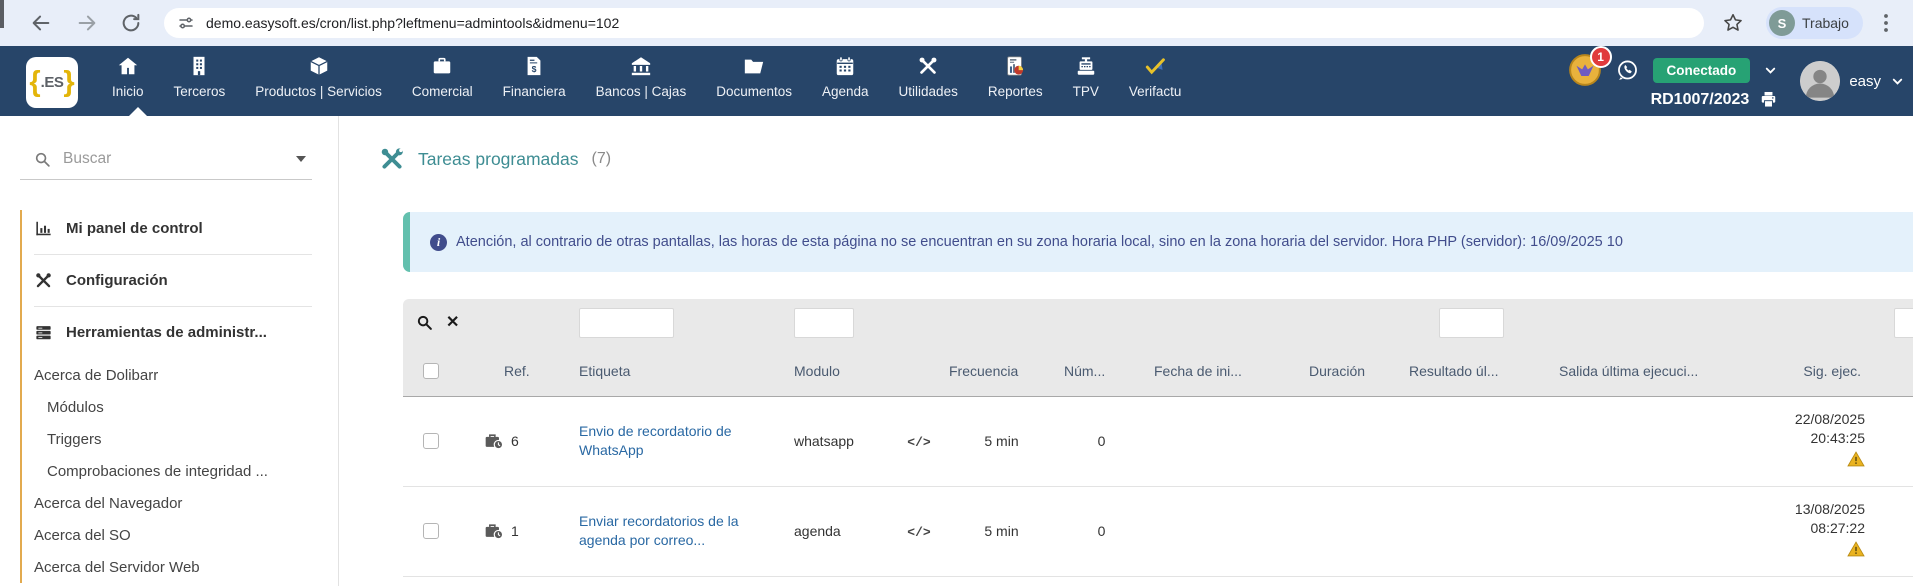  I want to click on filter-resultado-input, so click(1471, 322).